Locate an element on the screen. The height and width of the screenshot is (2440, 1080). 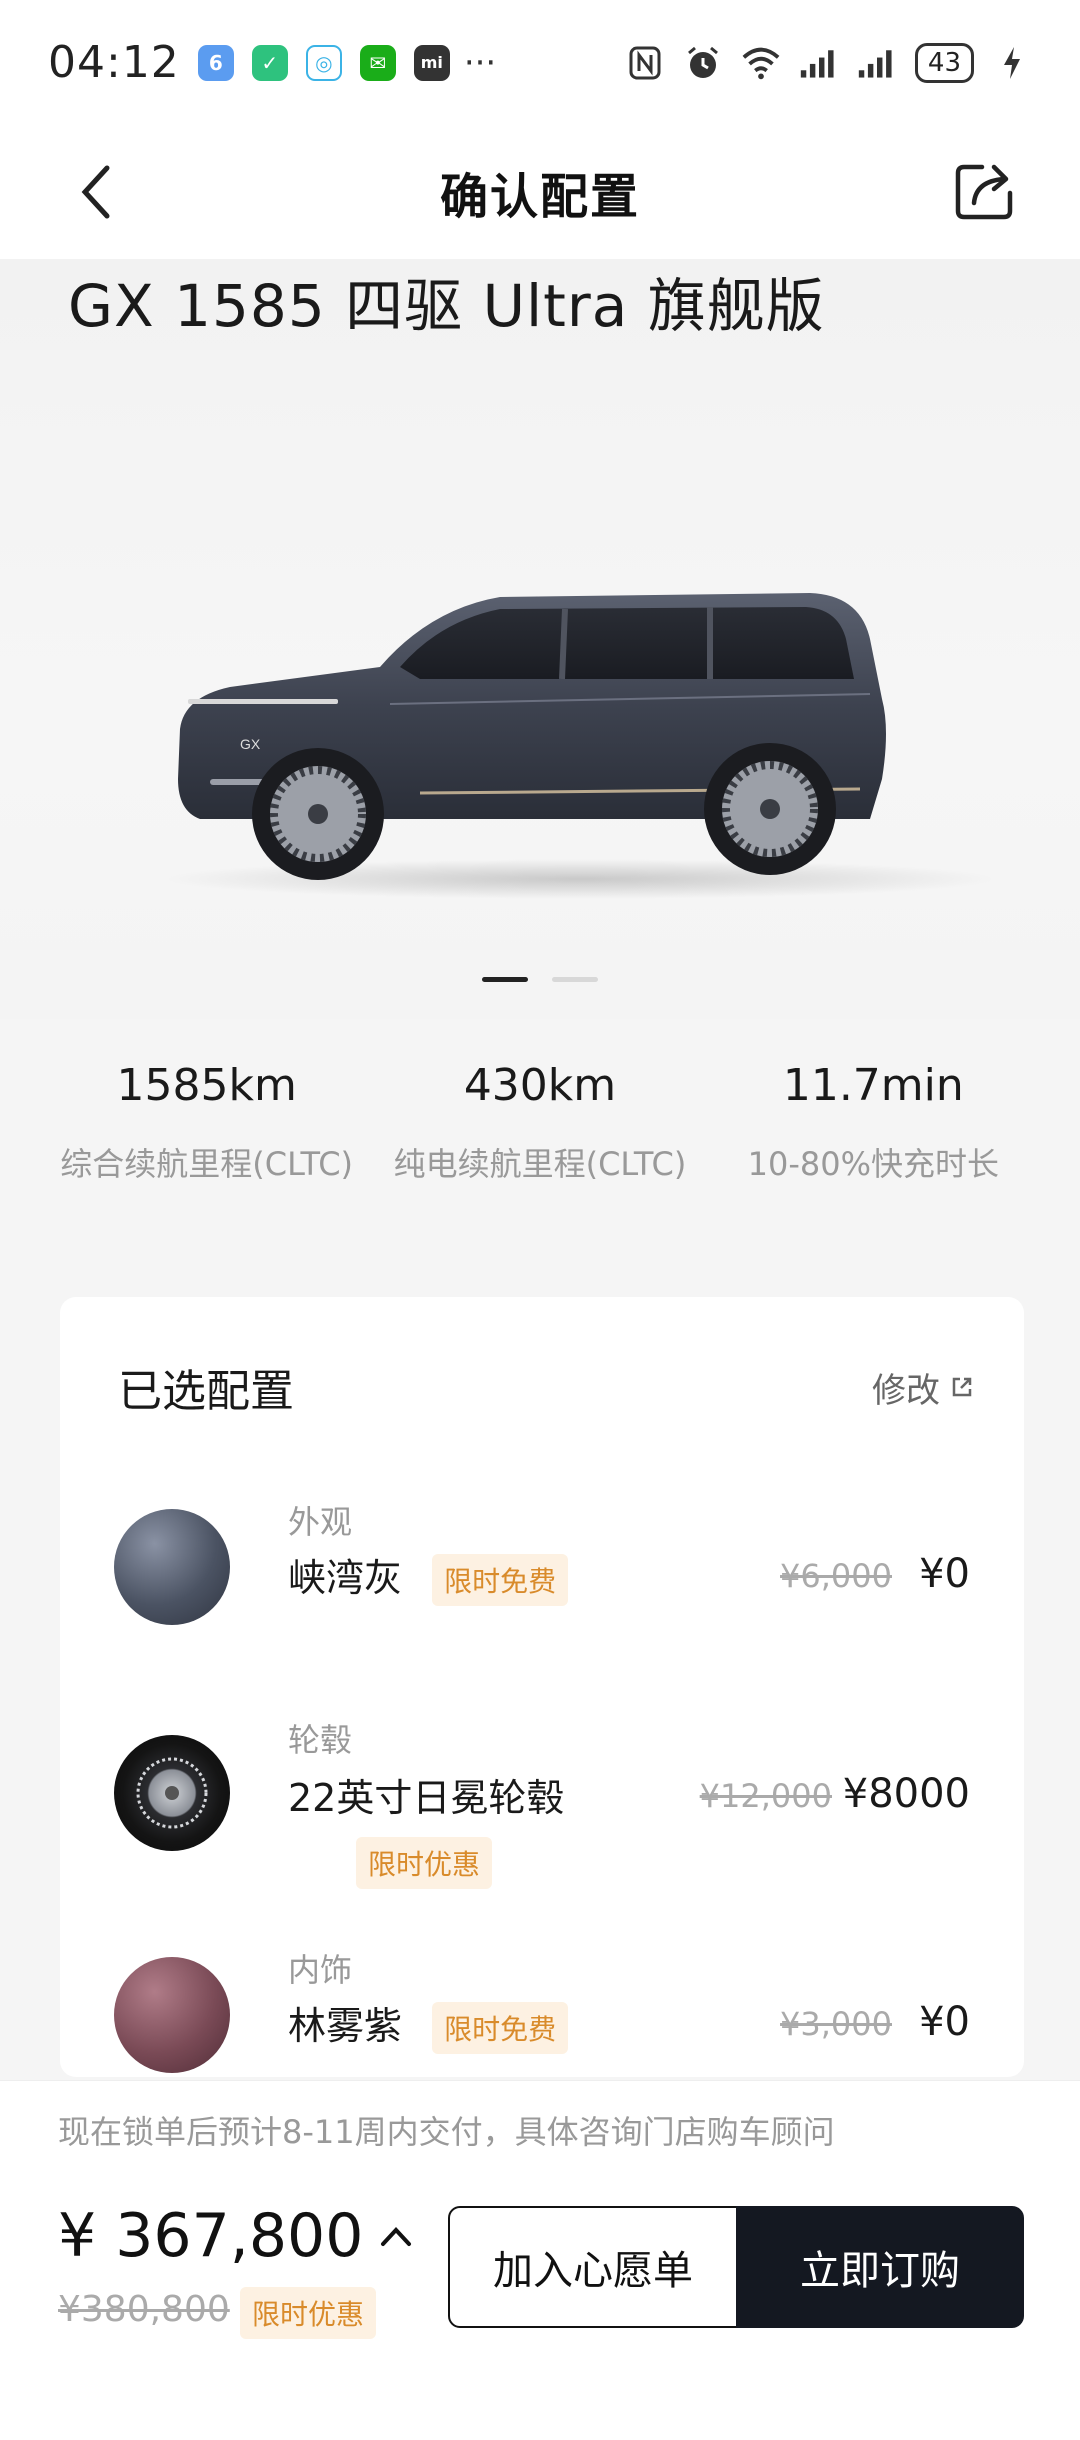
spec-value: 1585km is located at coordinates (206, 1085).